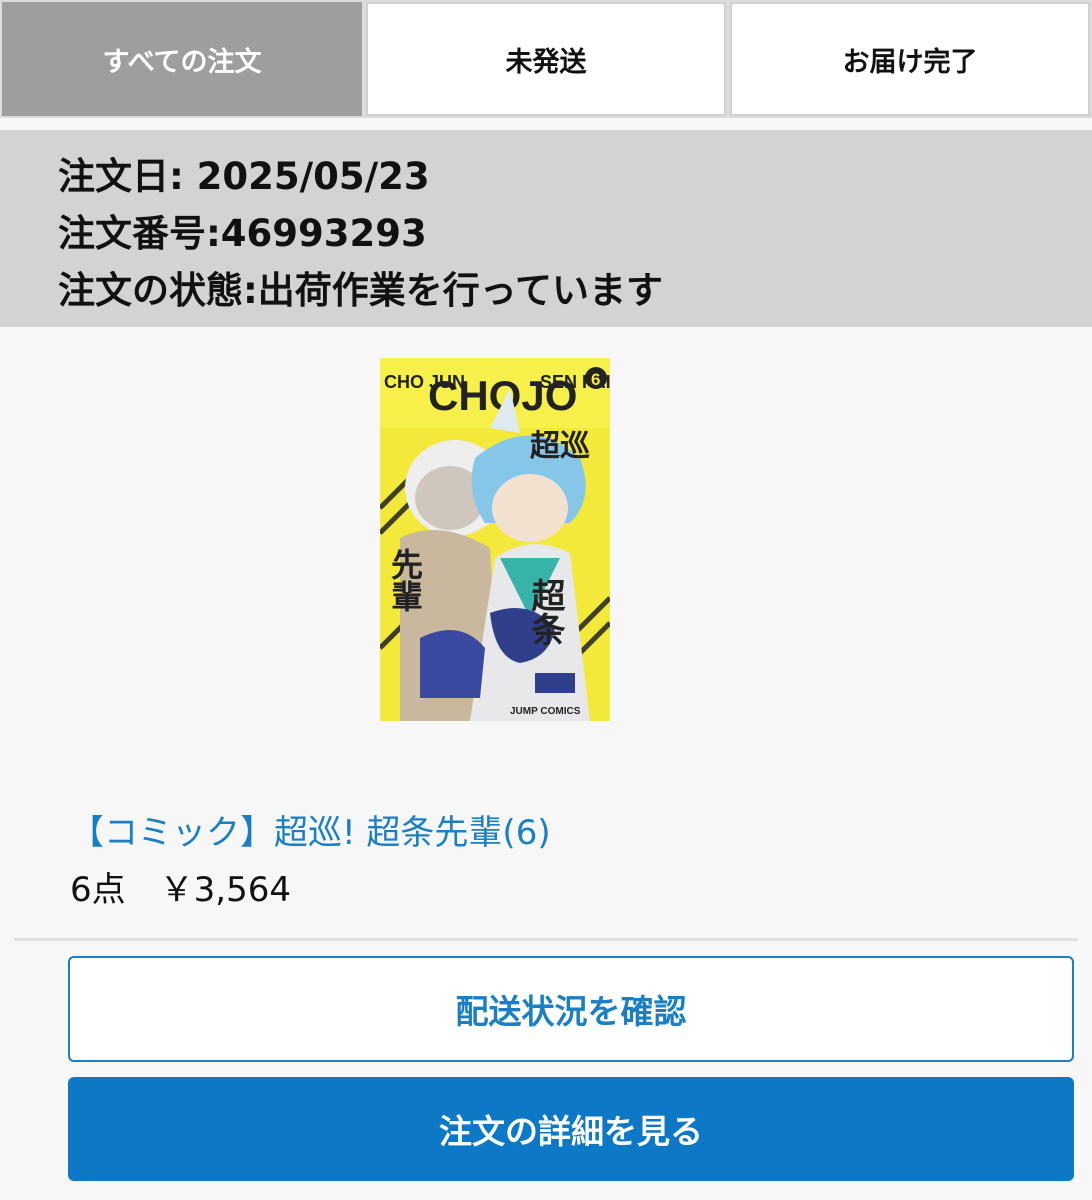 Image resolution: width=1092 pixels, height=1200 pixels. I want to click on order-filter-tabs: すべての注文 未発送 お届け完了, so click(546, 59).